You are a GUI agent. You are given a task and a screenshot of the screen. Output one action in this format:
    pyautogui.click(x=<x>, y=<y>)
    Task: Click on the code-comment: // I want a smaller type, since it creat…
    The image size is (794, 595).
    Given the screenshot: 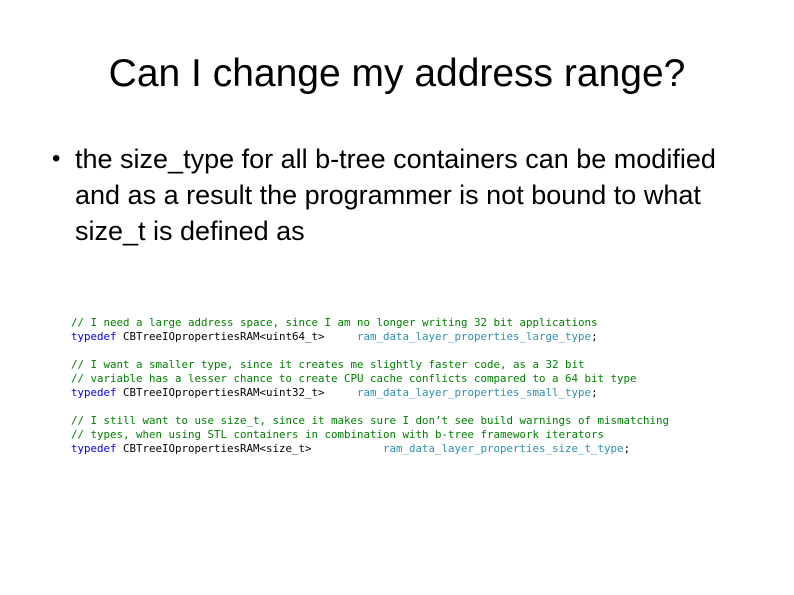 What is the action you would take?
    pyautogui.click(x=328, y=364)
    